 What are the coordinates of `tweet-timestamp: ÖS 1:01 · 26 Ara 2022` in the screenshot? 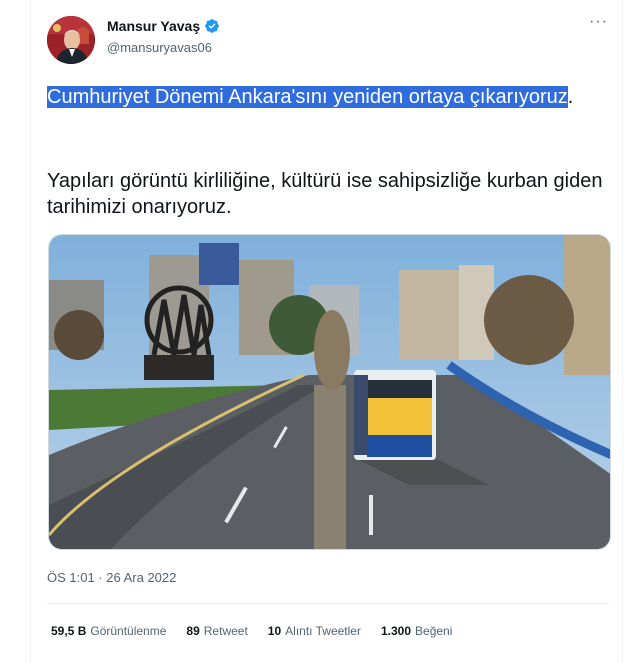 It's located at (111, 577).